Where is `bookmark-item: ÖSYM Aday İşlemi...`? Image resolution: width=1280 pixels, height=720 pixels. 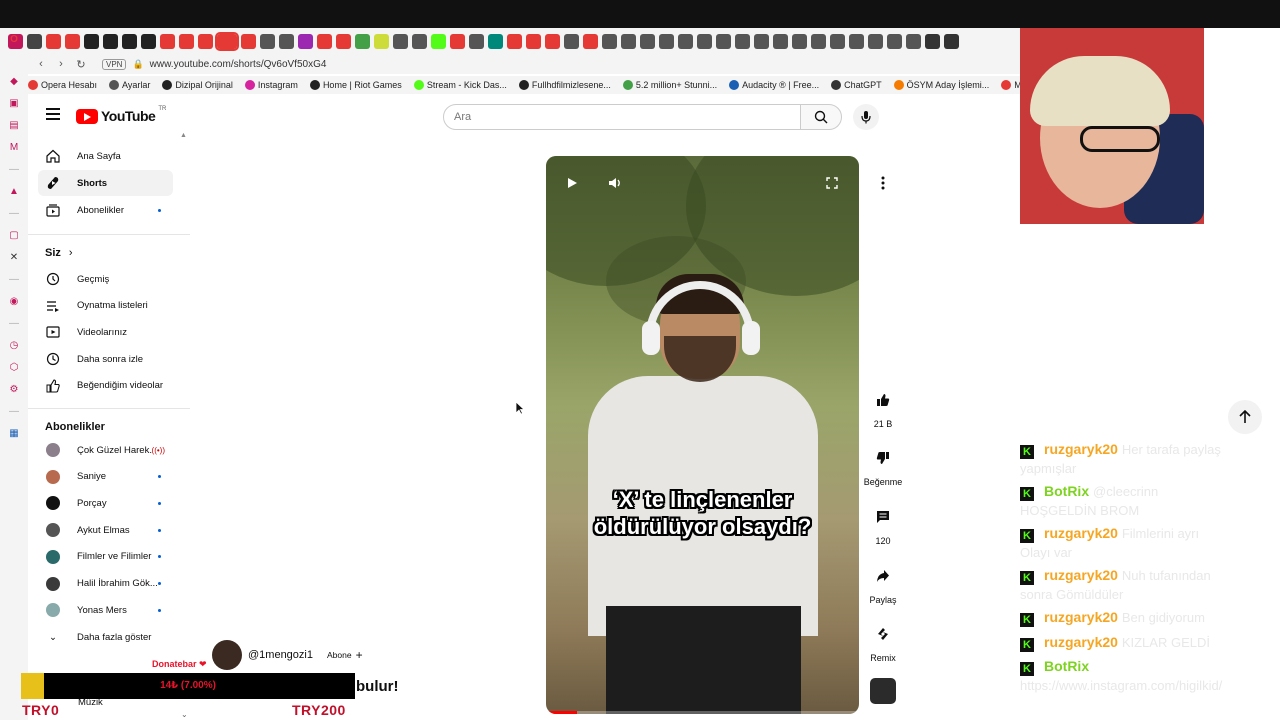 bookmark-item: ÖSYM Aday İşlemi... is located at coordinates (941, 85).